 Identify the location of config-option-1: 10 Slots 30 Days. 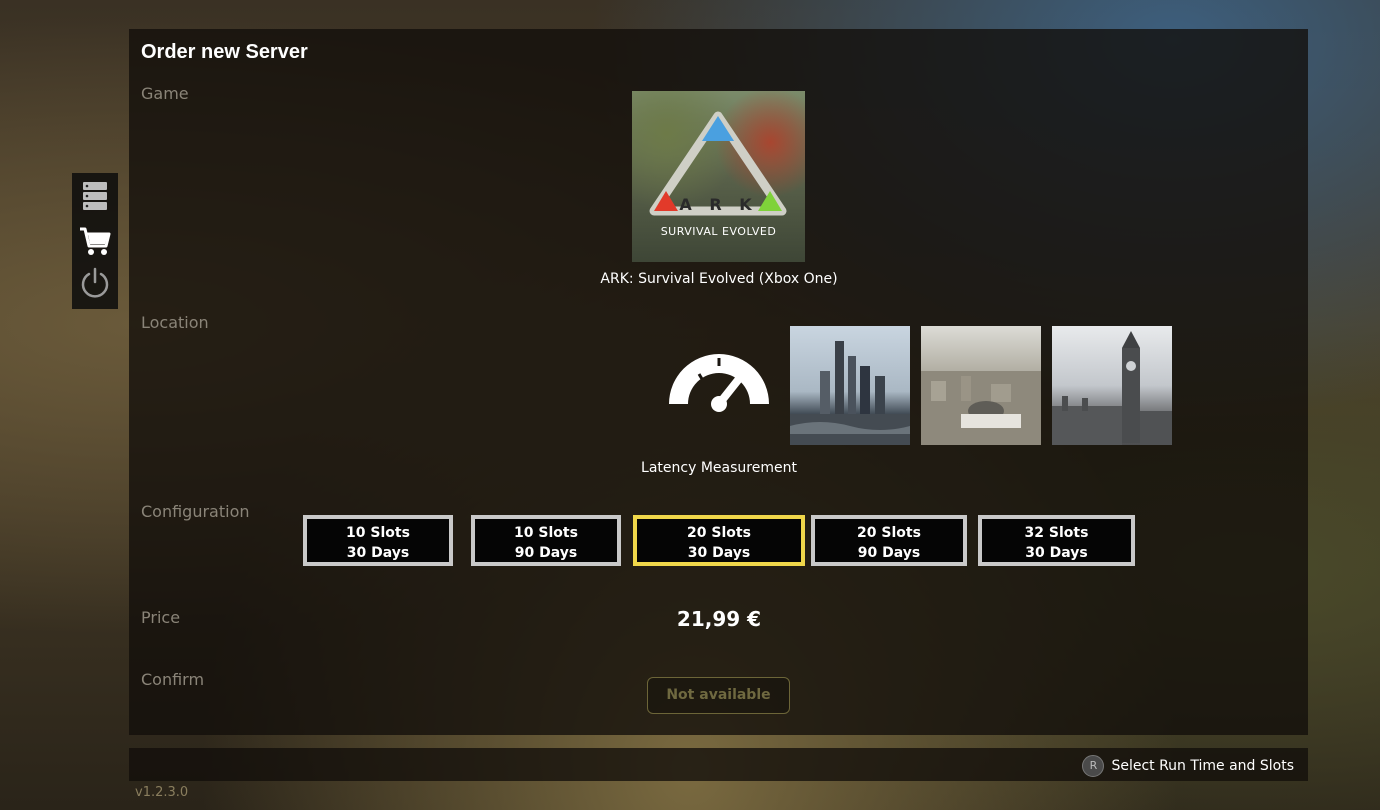
(378, 540).